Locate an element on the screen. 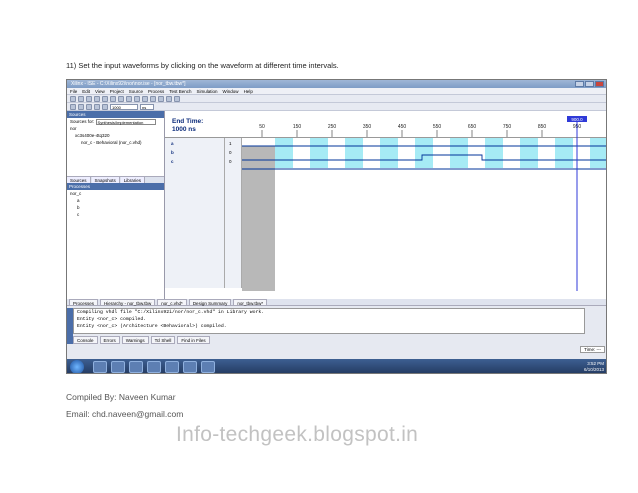 This screenshot has width=638, height=493. run-icon is located at coordinates (89, 106).